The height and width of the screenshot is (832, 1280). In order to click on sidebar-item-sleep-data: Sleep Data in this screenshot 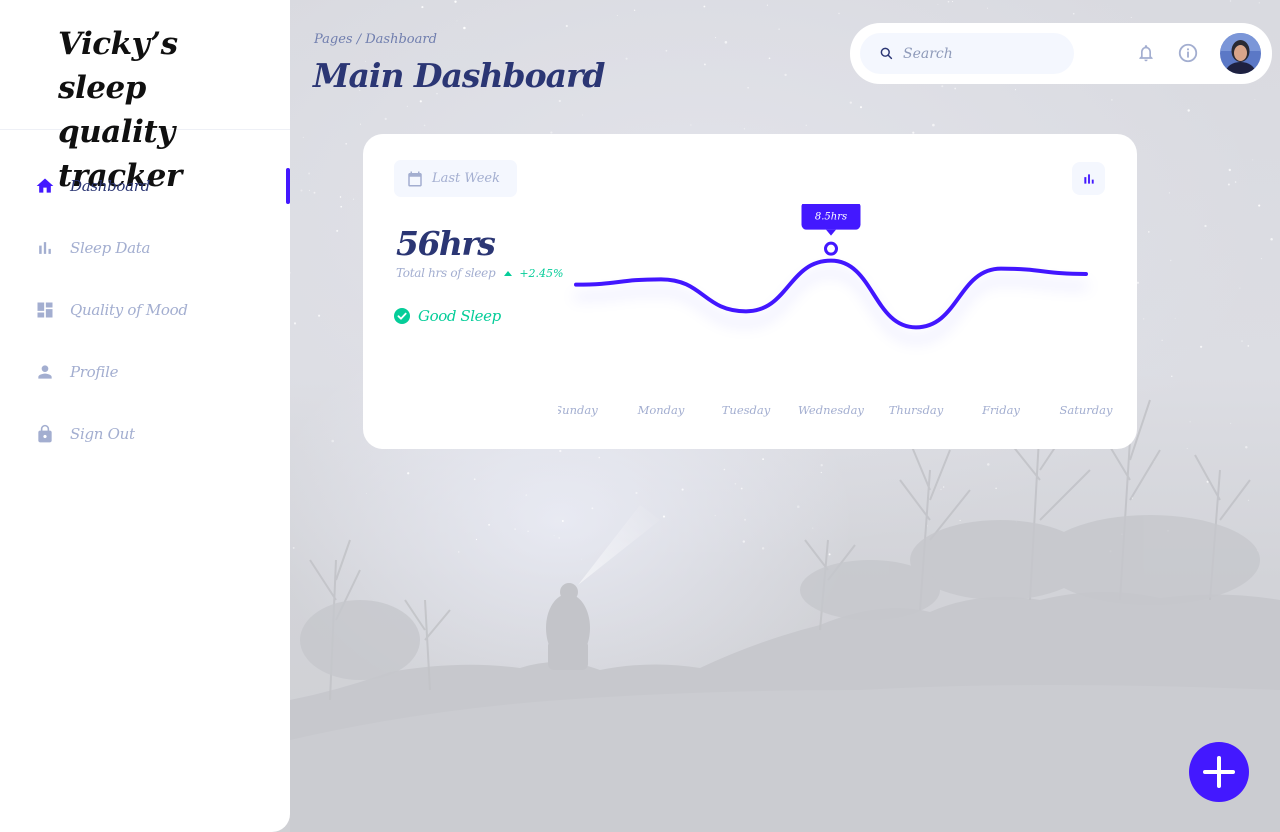, I will do `click(145, 248)`.